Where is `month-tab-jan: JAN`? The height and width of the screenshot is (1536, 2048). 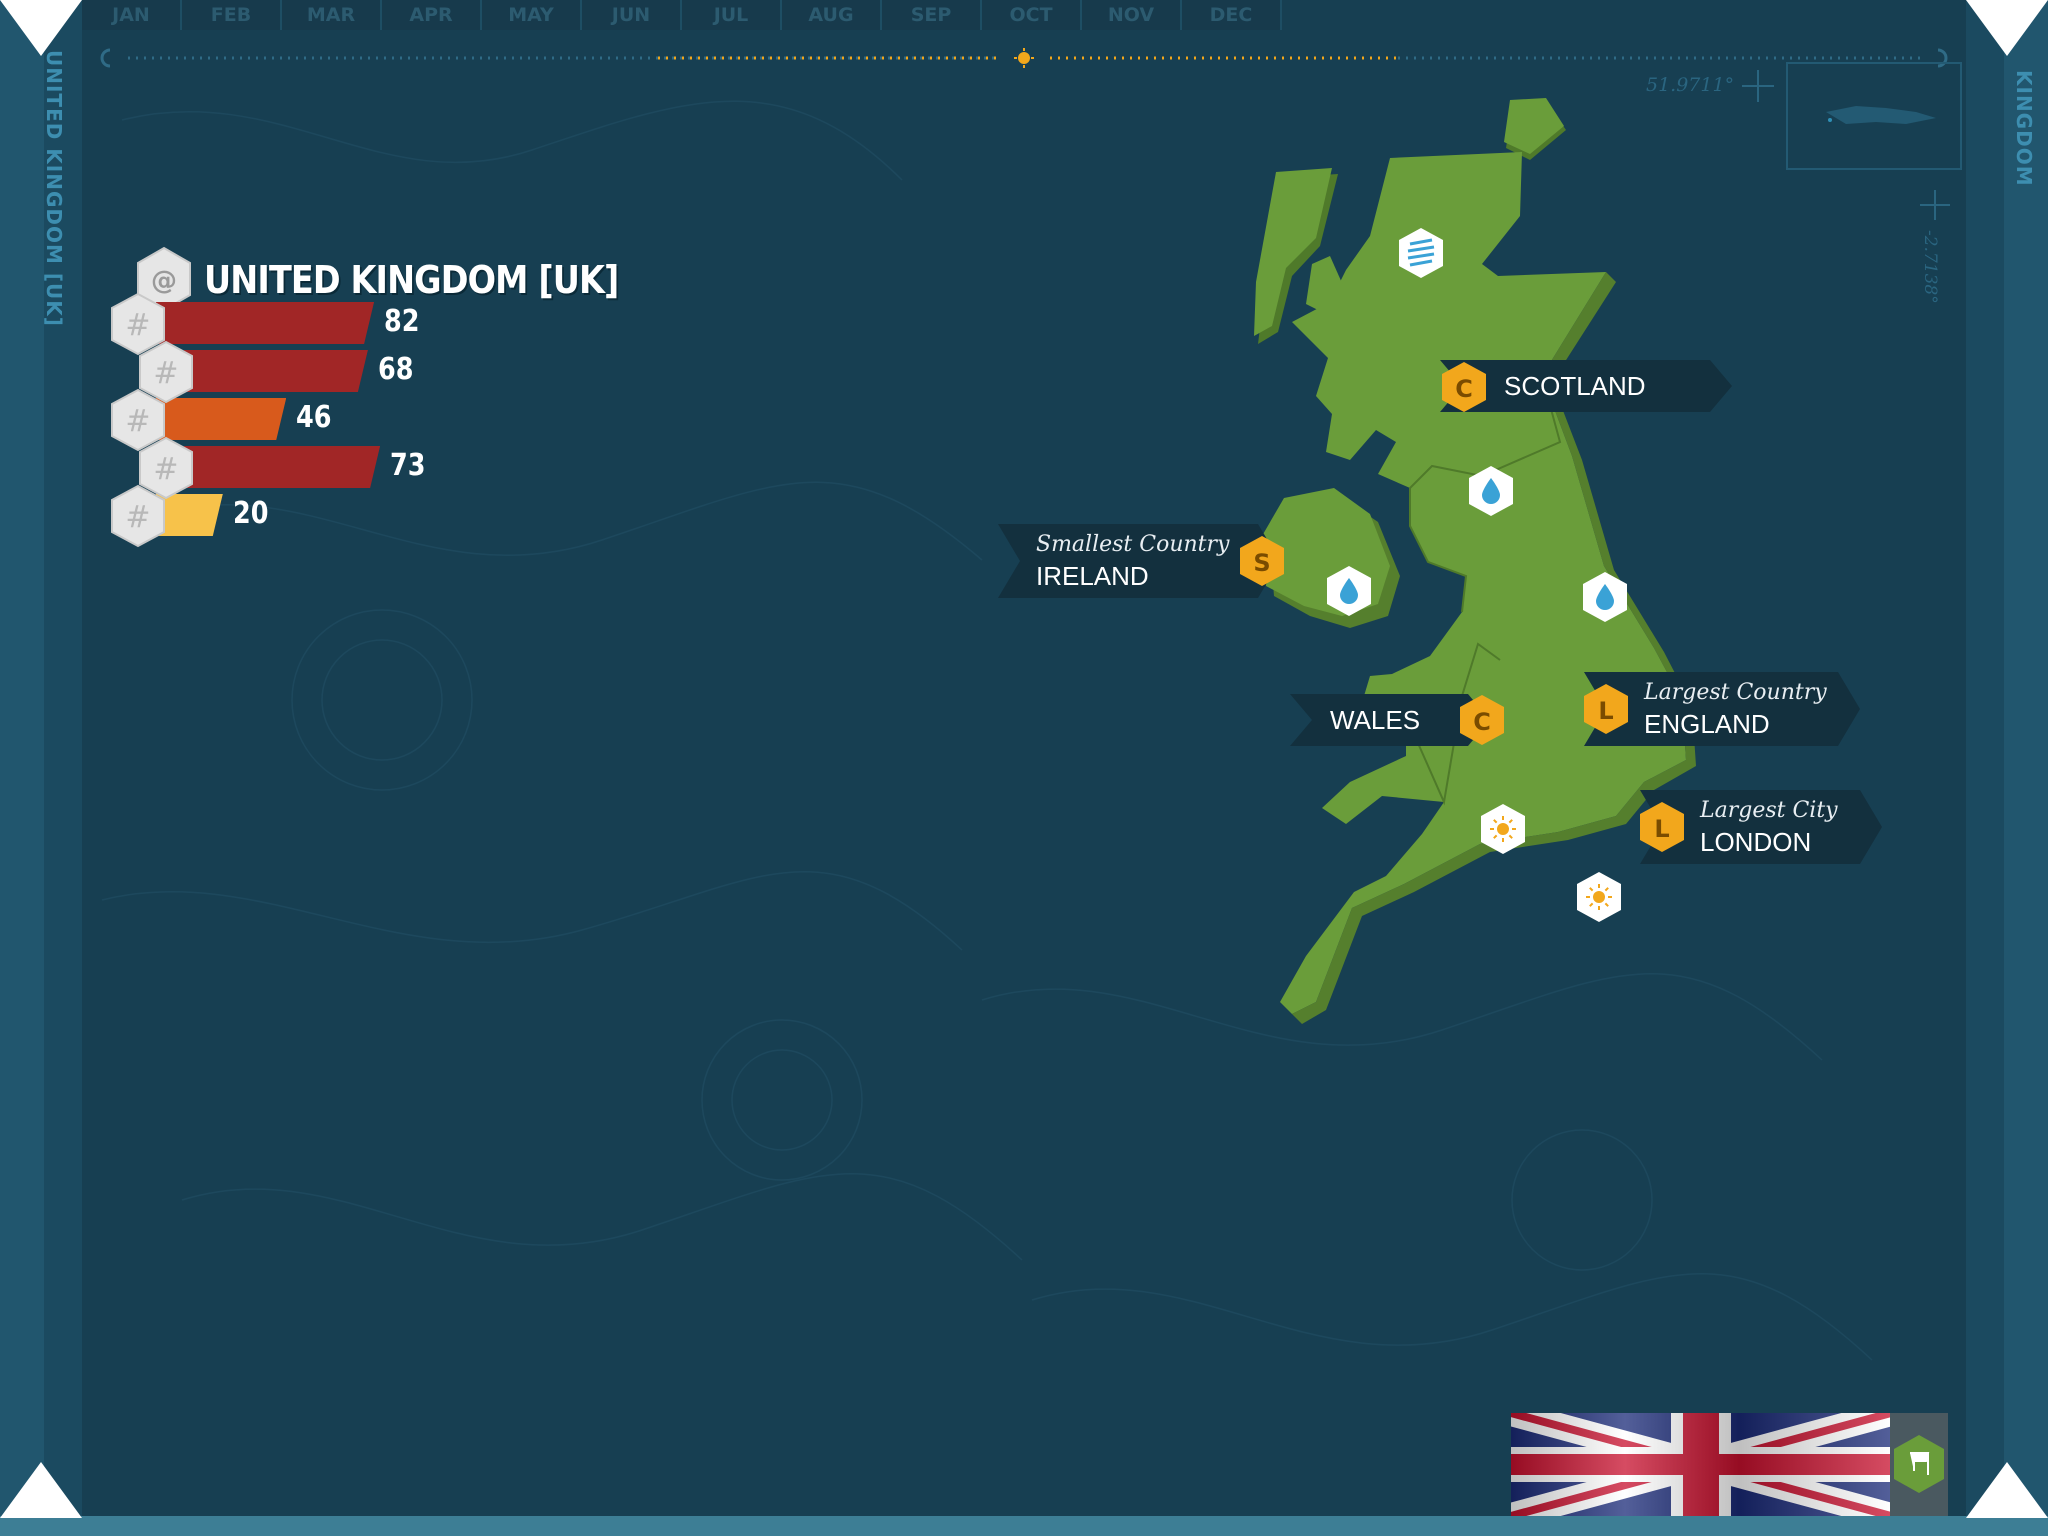
month-tab-jan: JAN is located at coordinates (132, 15).